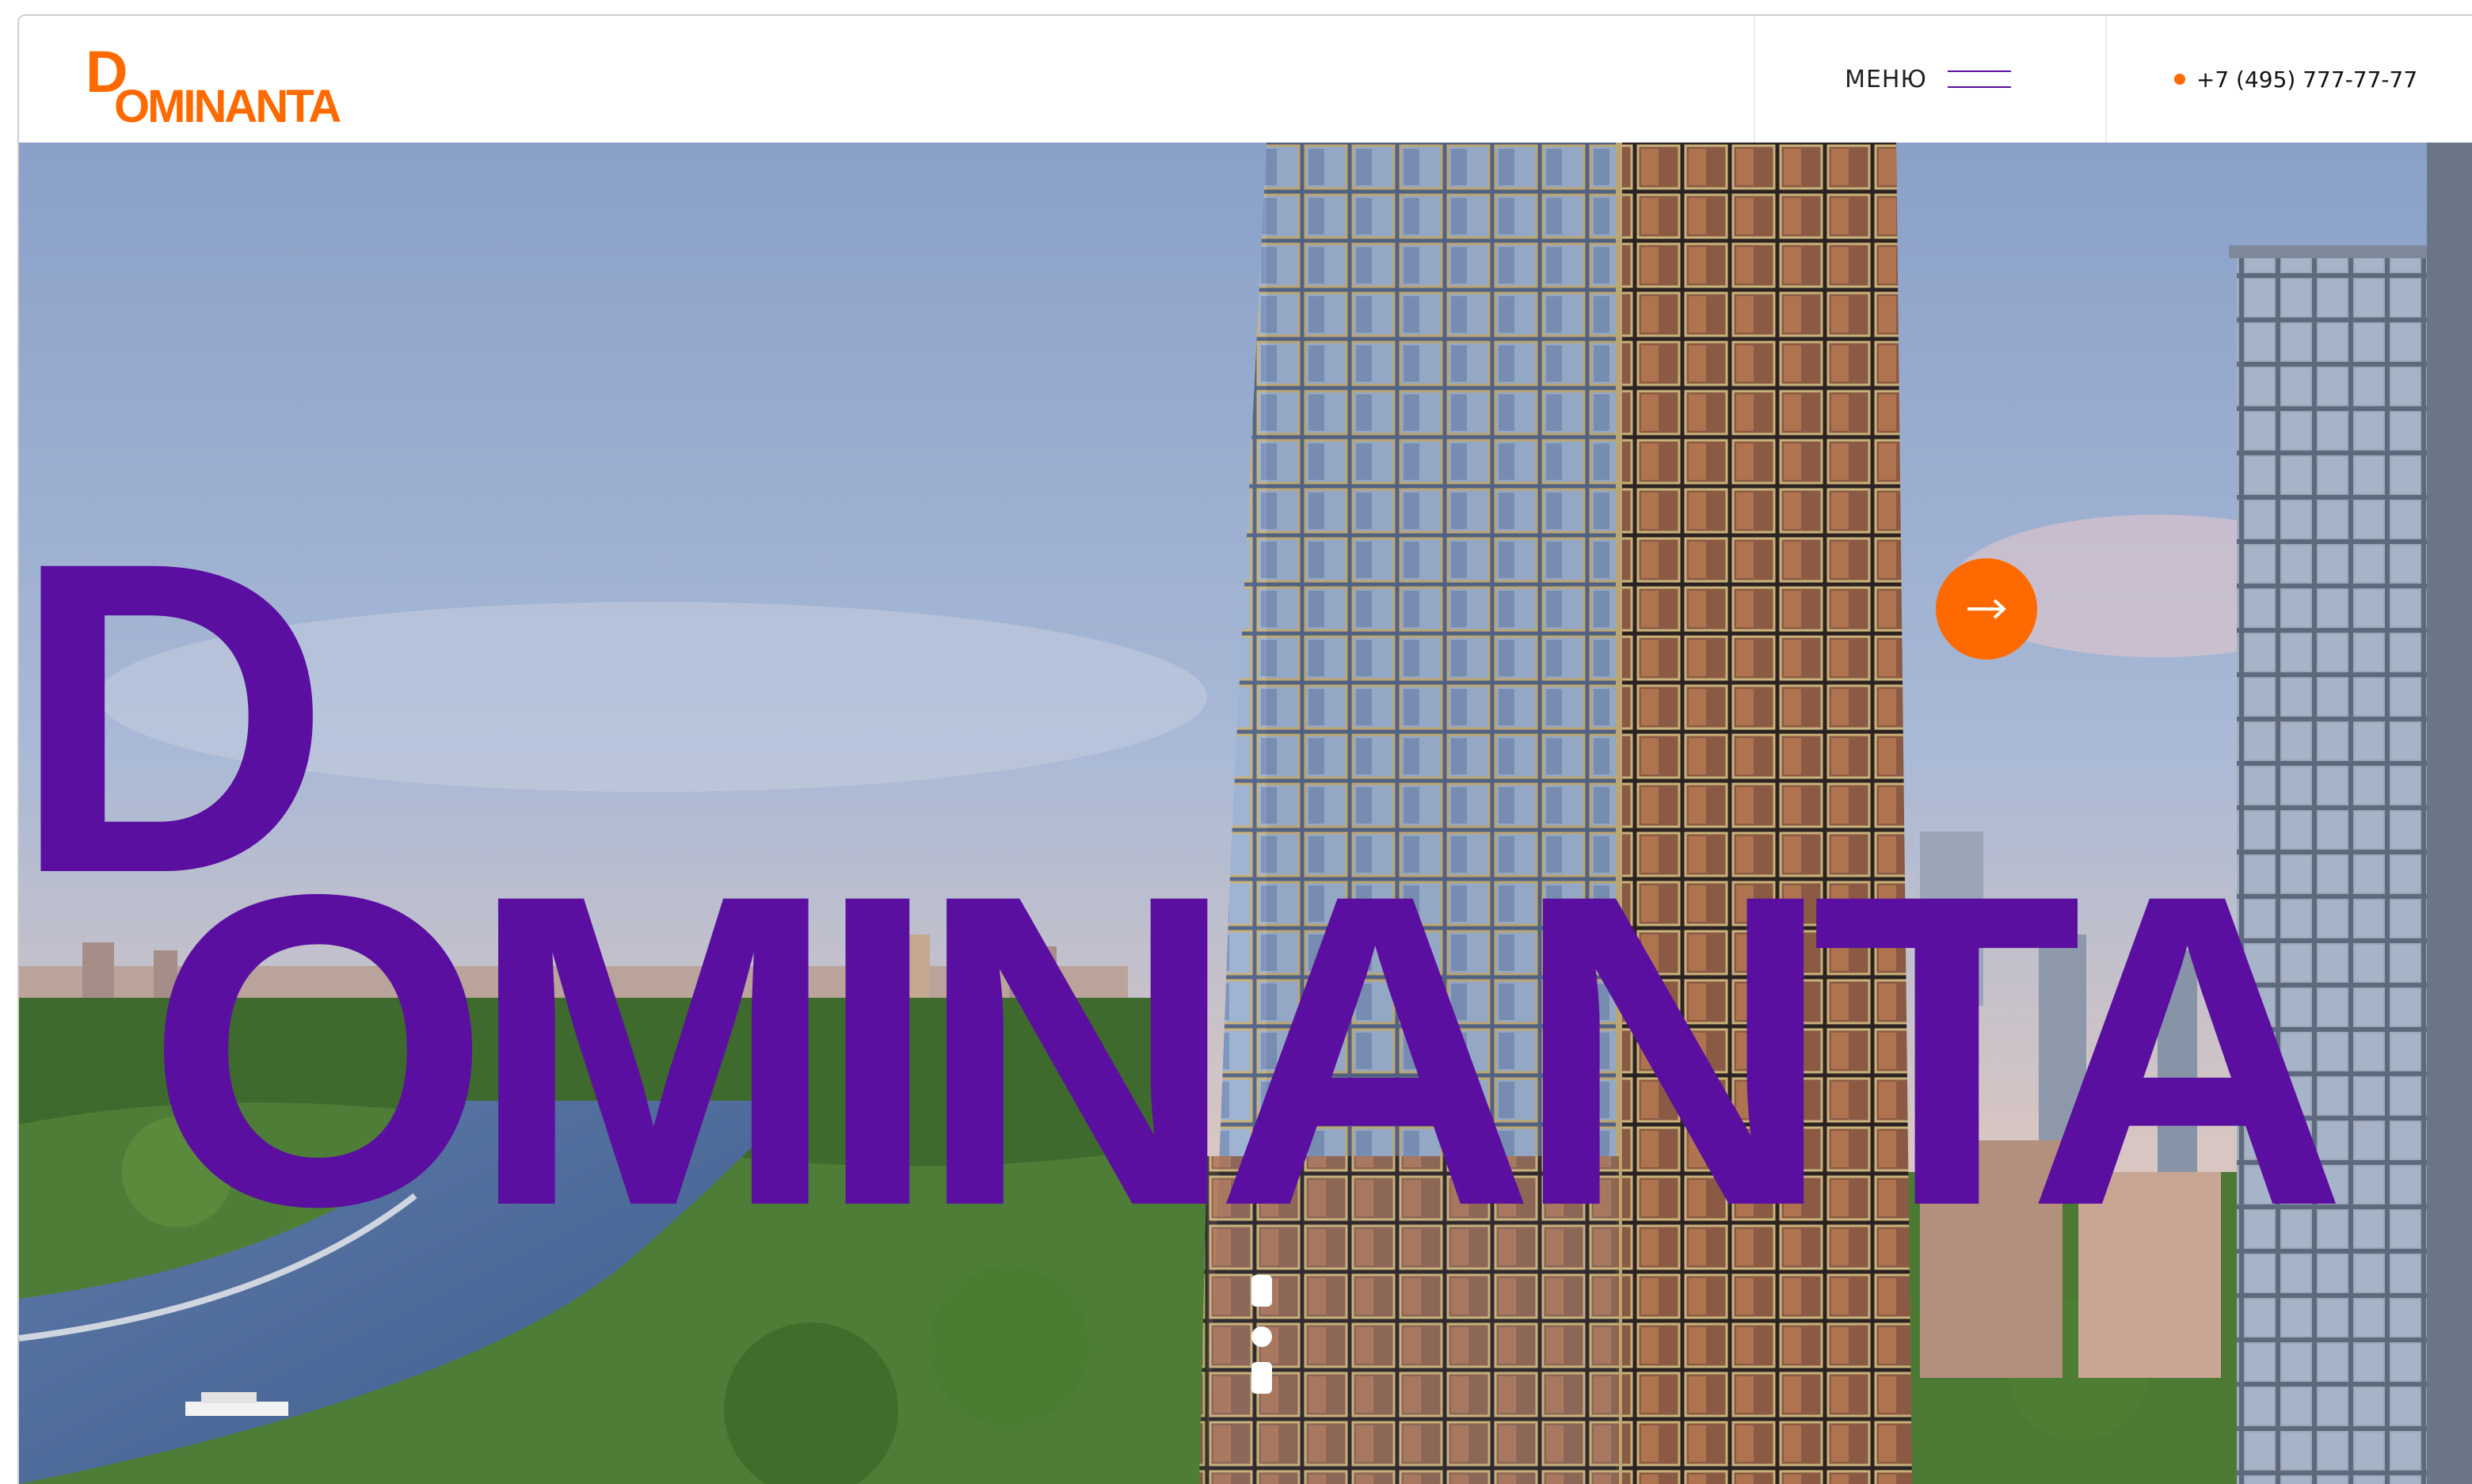 The height and width of the screenshot is (1484, 2472). I want to click on scroll-indicator-icon, so click(1261, 1338).